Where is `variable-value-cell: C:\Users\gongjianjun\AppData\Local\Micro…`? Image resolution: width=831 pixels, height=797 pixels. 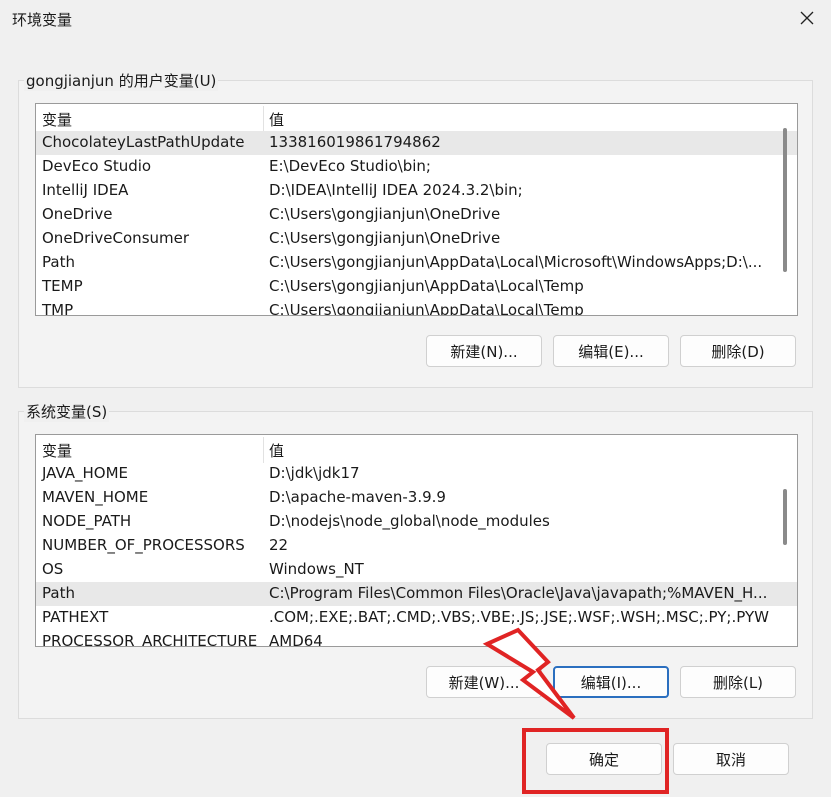 variable-value-cell: C:\Users\gongjianjun\AppData\Local\Micro… is located at coordinates (516, 262).